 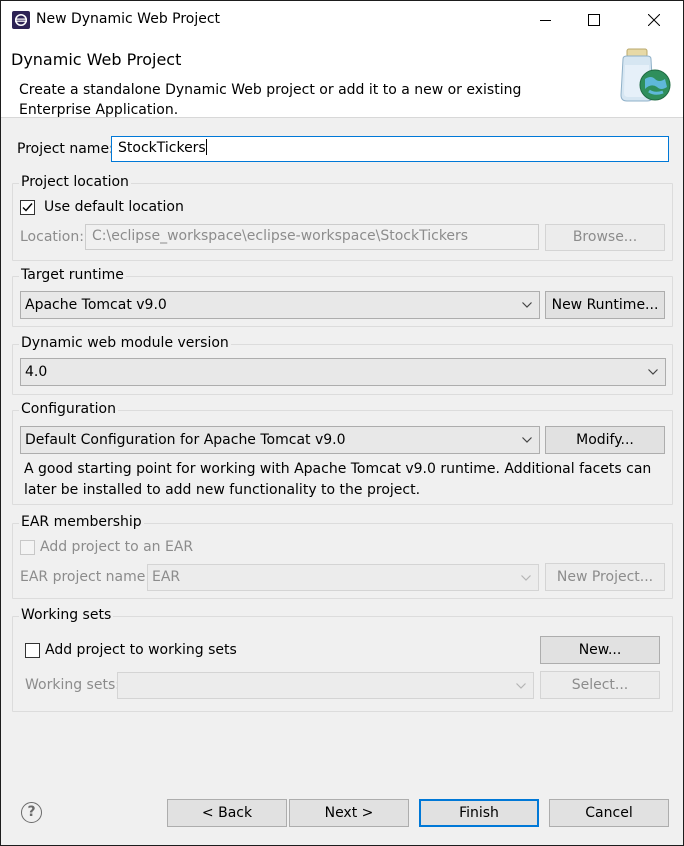 What do you see at coordinates (645, 79) in the screenshot?
I see `web-project-wizard-icon` at bounding box center [645, 79].